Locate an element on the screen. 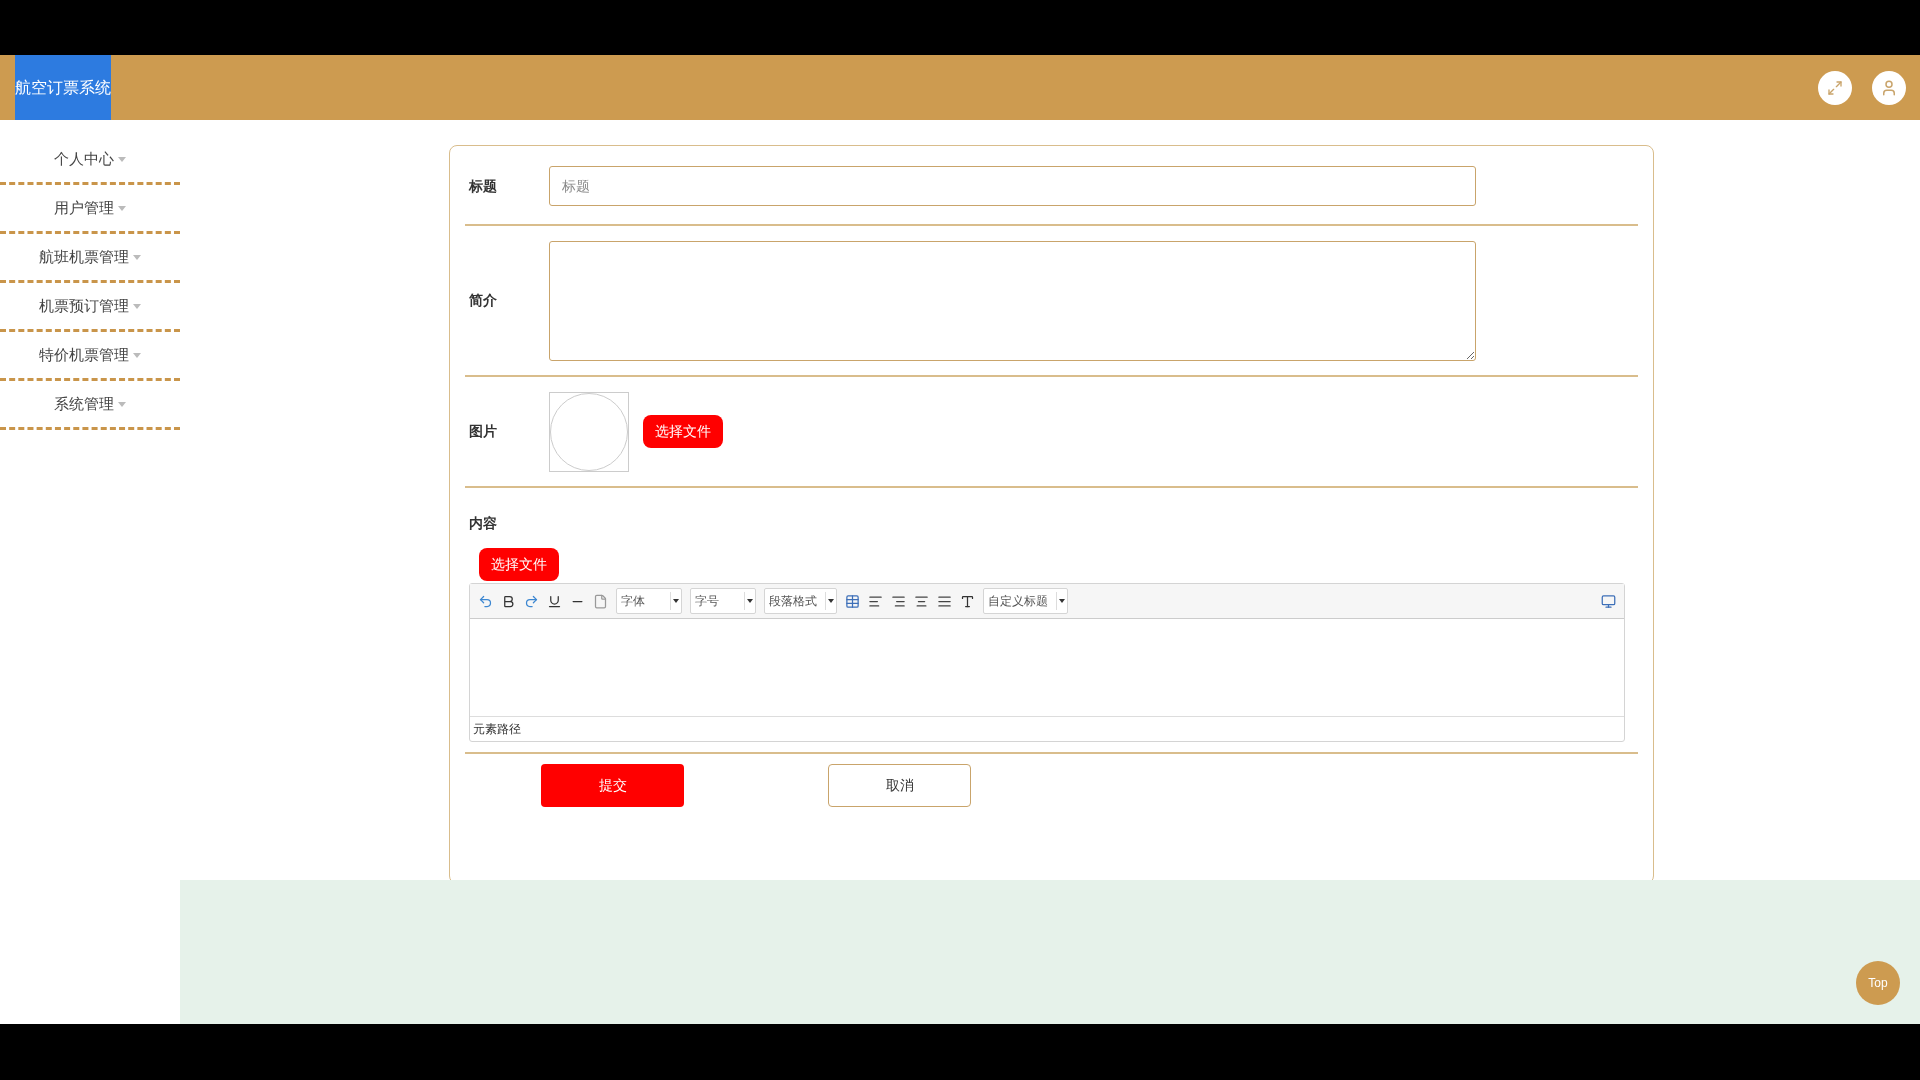 Image resolution: width=1920 pixels, height=1080 pixels. field-label: 标题 is located at coordinates (483, 186).